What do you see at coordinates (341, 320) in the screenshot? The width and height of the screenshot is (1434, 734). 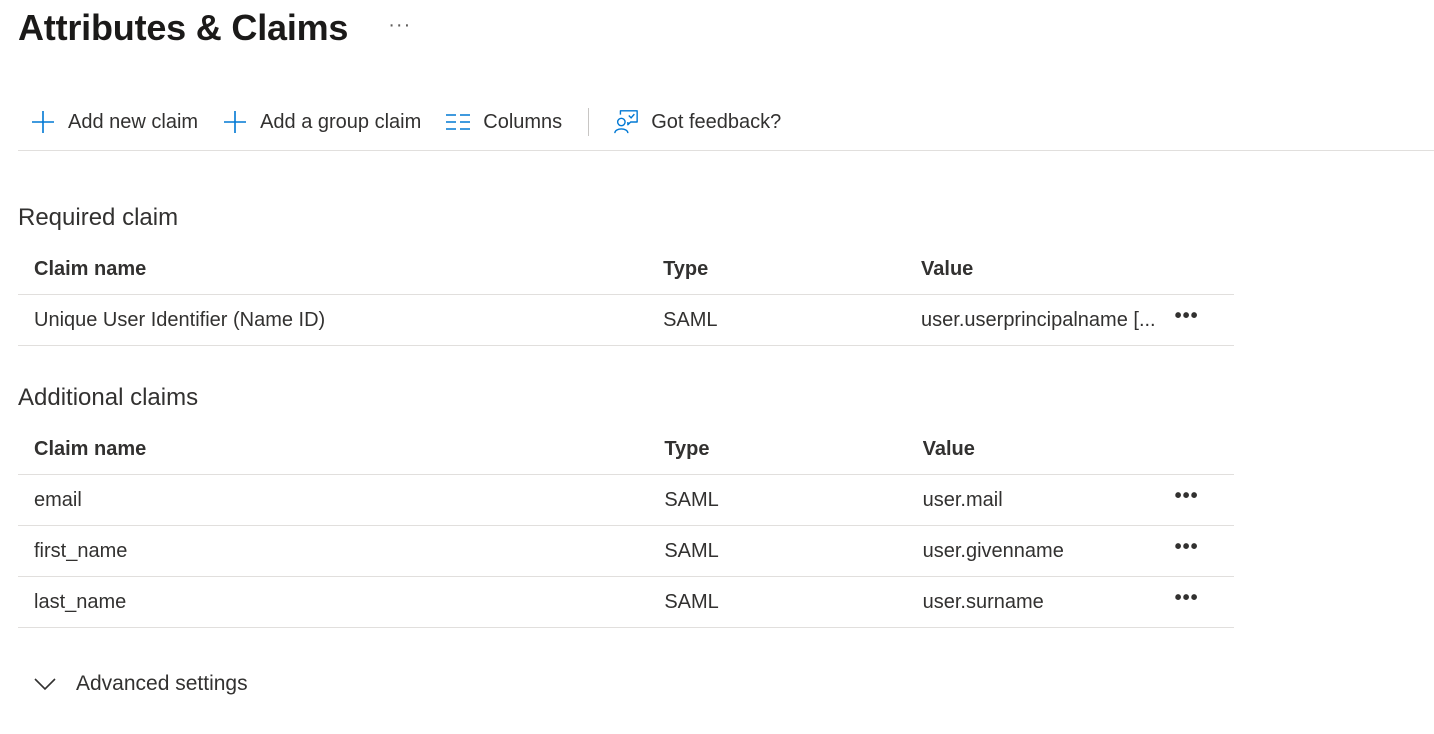 I see `claim-name-cell: Unique User Identifier (Name ID)` at bounding box center [341, 320].